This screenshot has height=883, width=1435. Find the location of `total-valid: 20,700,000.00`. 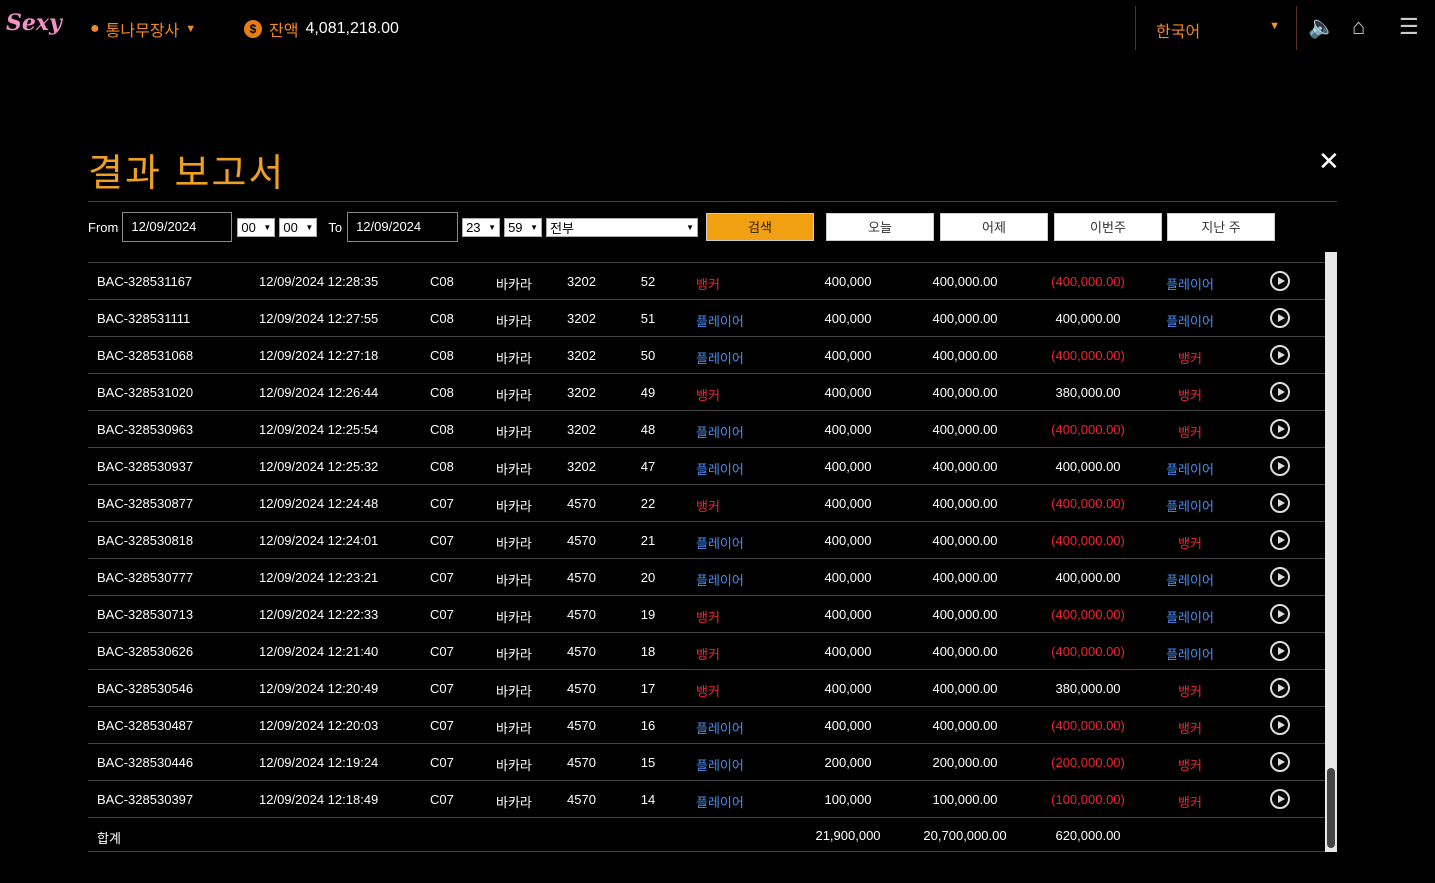

total-valid: 20,700,000.00 is located at coordinates (965, 835).